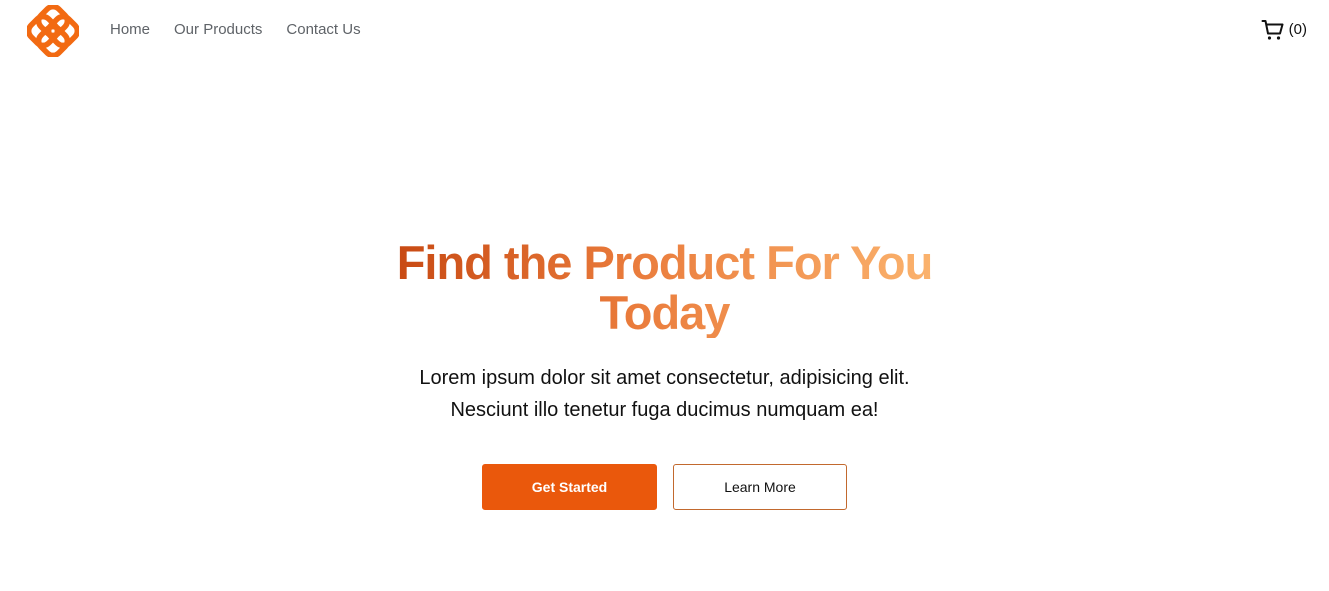  Describe the element at coordinates (1272, 30) in the screenshot. I see `shopping-cart-icon` at that location.